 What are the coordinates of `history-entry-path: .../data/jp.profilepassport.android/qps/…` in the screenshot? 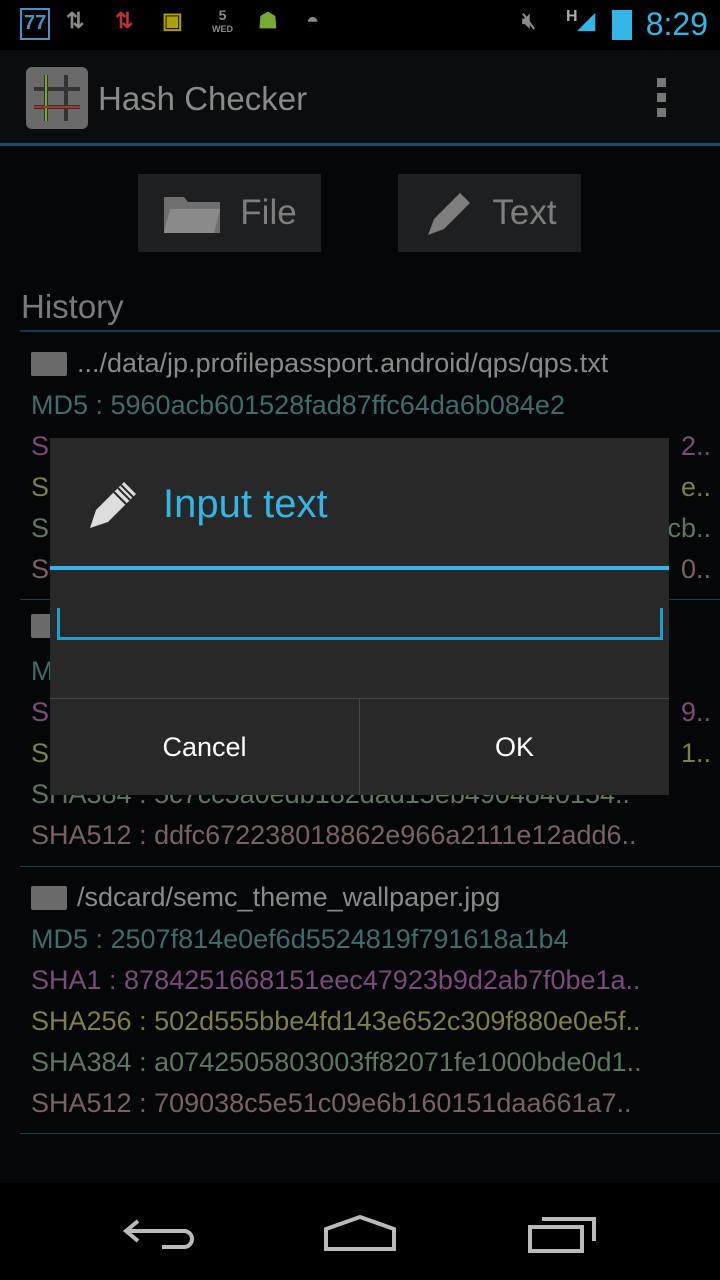 It's located at (371, 363).